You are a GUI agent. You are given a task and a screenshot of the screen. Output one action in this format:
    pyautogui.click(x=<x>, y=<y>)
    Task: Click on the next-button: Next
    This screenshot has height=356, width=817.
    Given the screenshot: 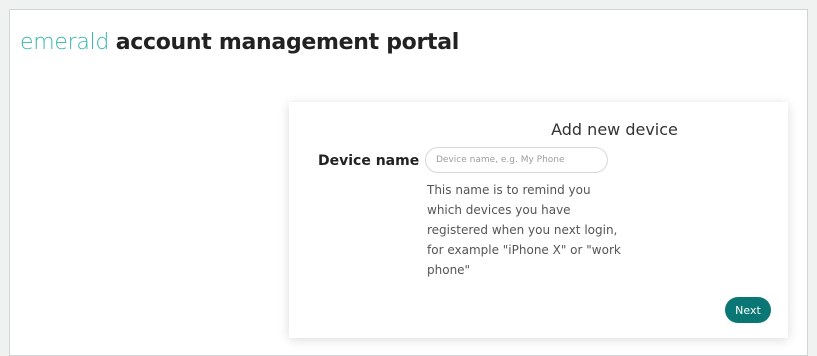 What is the action you would take?
    pyautogui.click(x=748, y=310)
    